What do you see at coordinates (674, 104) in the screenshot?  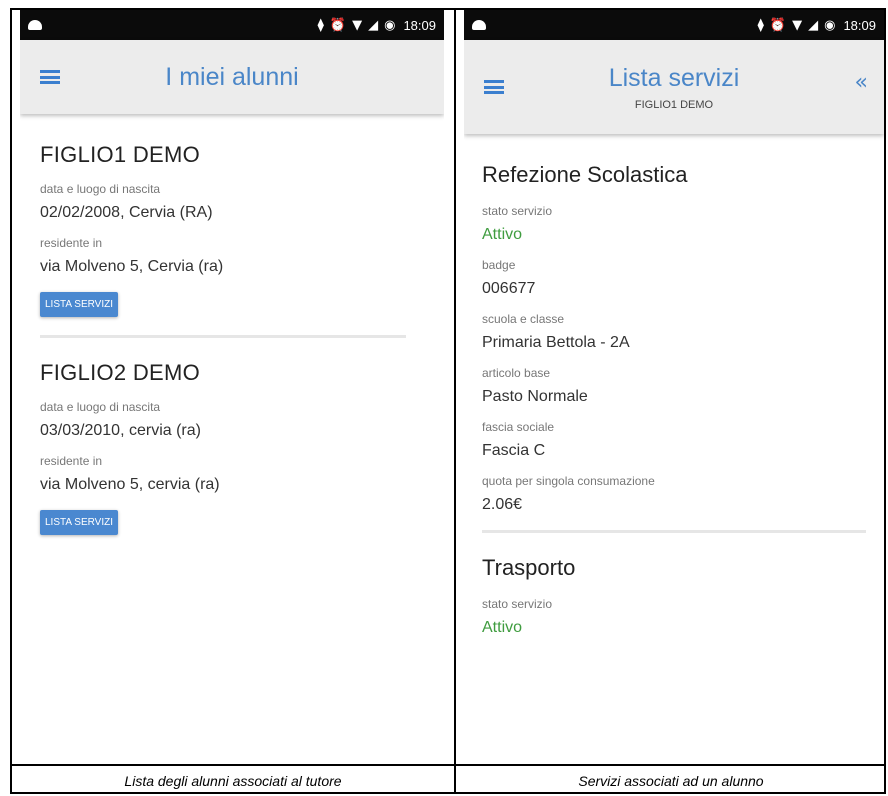 I see `page-subtitle: FIGLIO1 DEMO` at bounding box center [674, 104].